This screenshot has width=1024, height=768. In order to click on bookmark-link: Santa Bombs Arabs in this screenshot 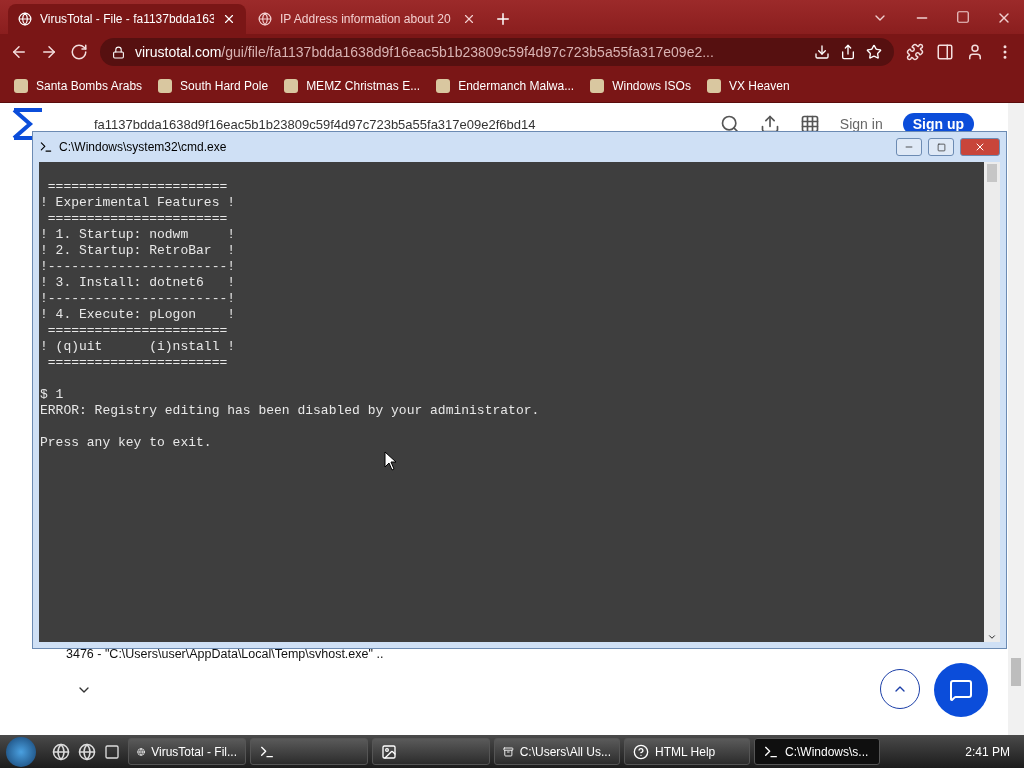, I will do `click(78, 86)`.